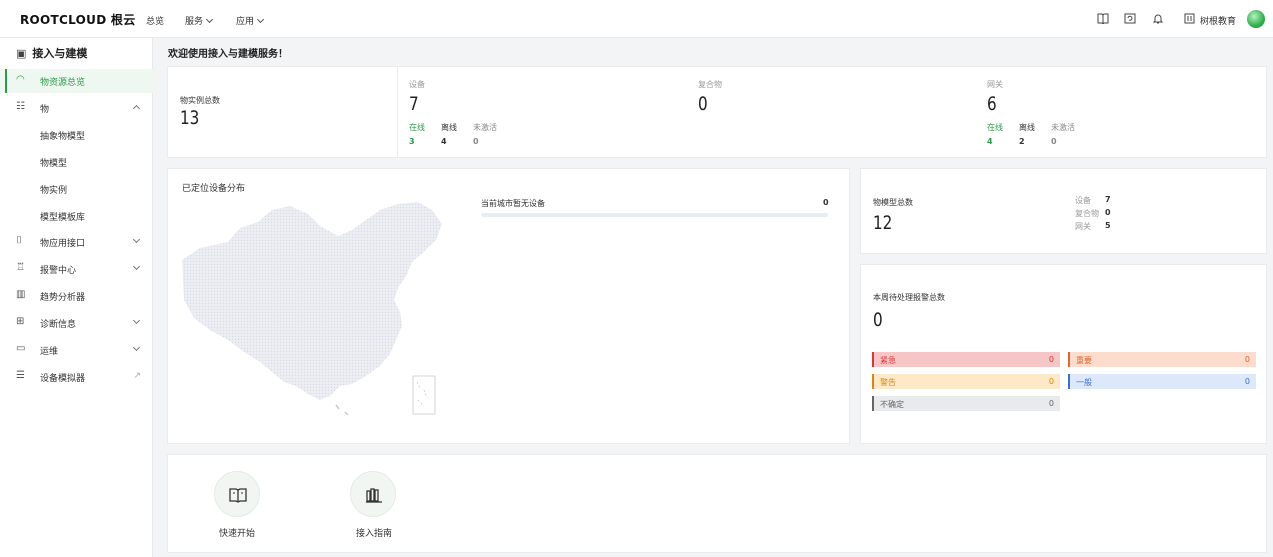 The width and height of the screenshot is (1273, 557). What do you see at coordinates (58, 325) in the screenshot?
I see `sidebar-item-label: 诊断信息` at bounding box center [58, 325].